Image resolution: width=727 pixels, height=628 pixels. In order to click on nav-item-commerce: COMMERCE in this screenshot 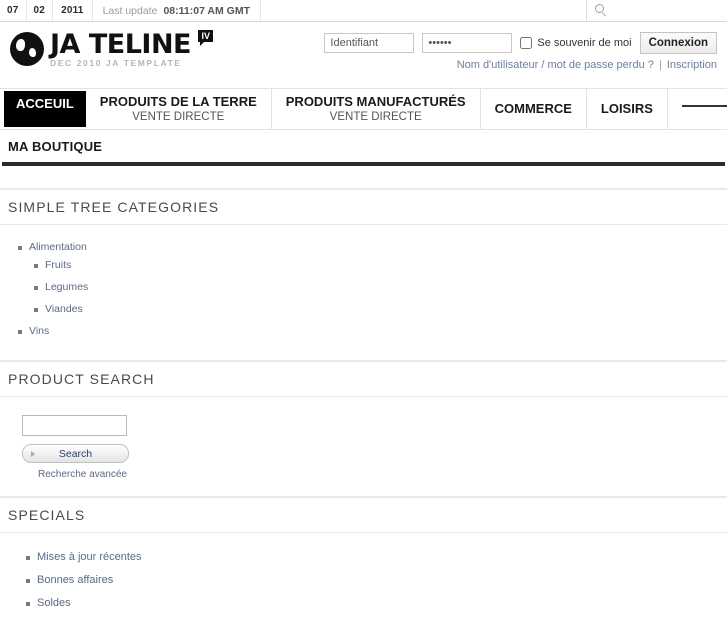, I will do `click(534, 109)`.